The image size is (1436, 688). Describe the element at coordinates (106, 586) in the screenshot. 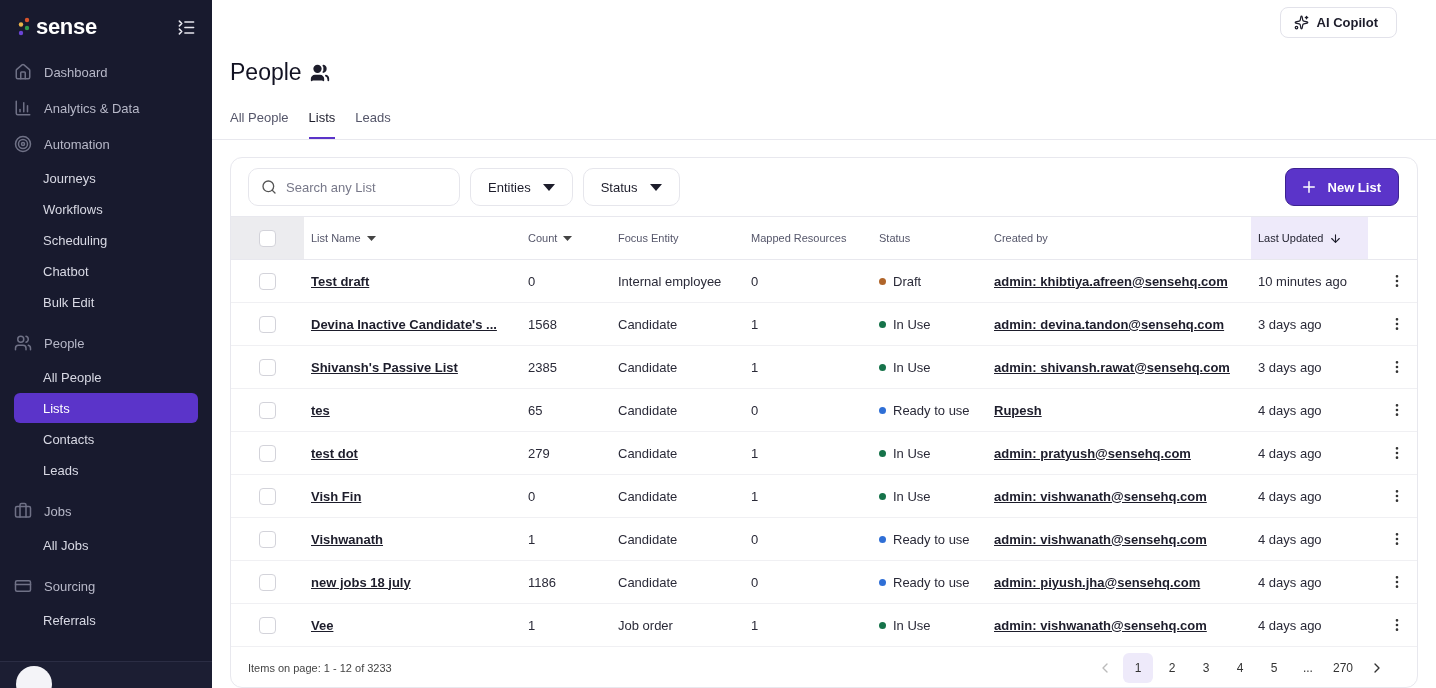

I see `nav-section: Sourcing` at that location.